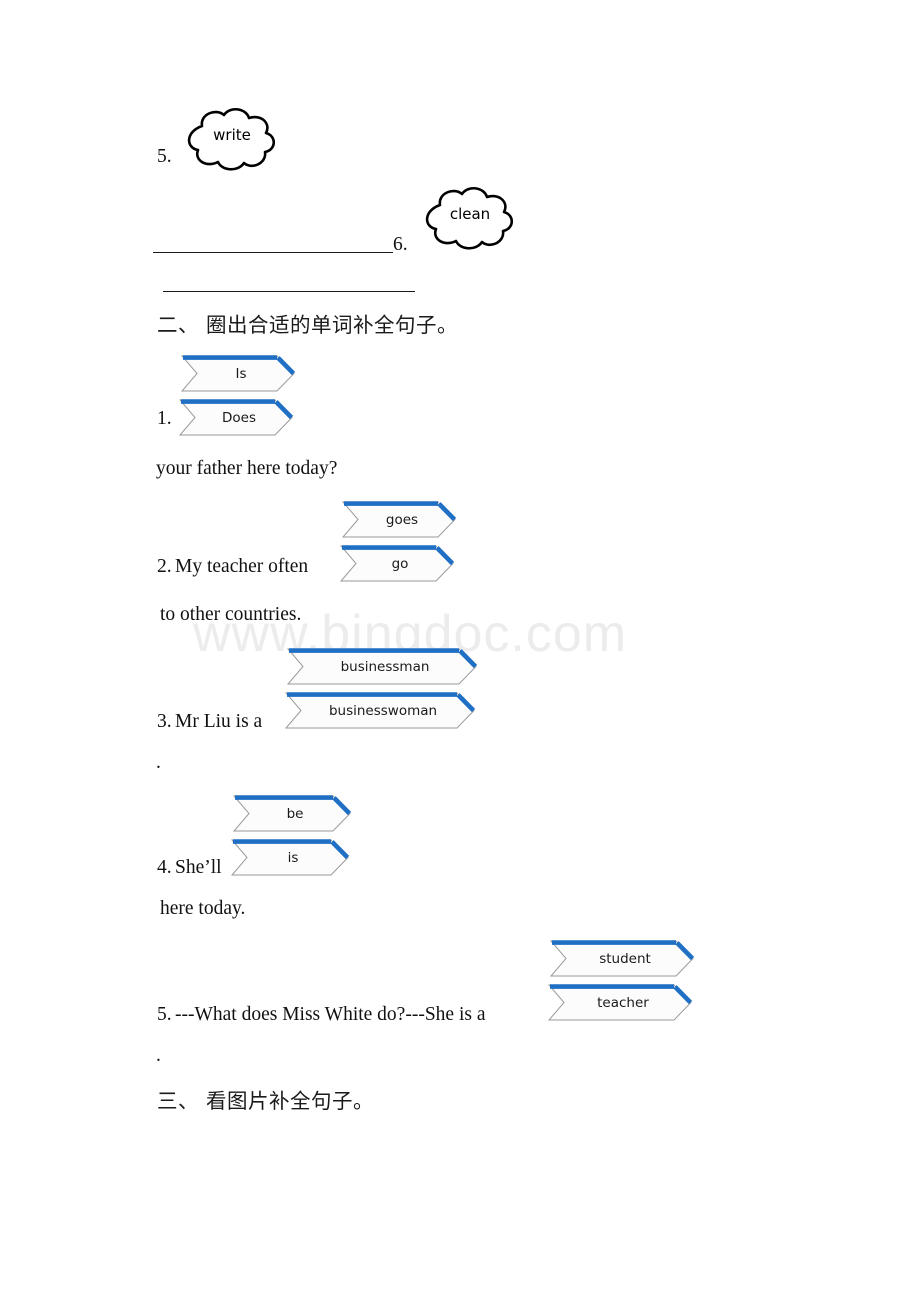  I want to click on section-two-heading: 二、 圈出合适的单词补全句子。, so click(308, 325).